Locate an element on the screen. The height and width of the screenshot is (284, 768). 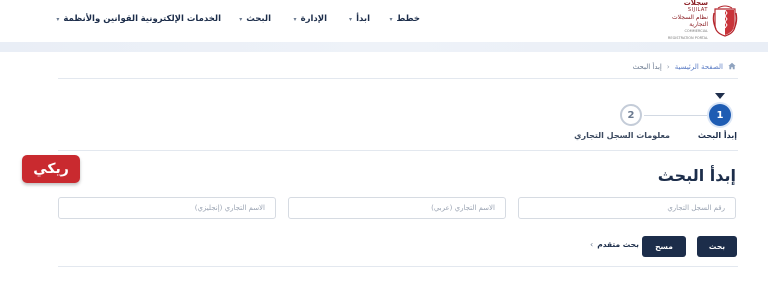
breadcrumb: الصفحة الرئيسية › إبدأ البحث is located at coordinates (684, 67).